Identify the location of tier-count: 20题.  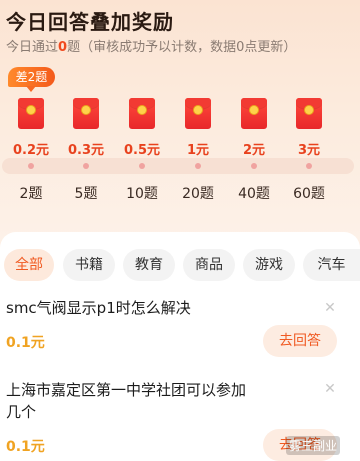
(198, 194).